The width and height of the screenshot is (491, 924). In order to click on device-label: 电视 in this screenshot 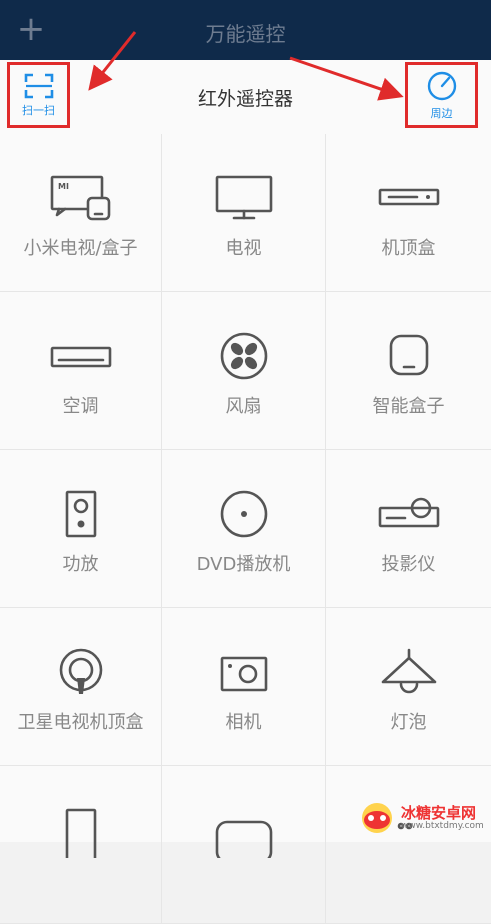, I will do `click(243, 248)`.